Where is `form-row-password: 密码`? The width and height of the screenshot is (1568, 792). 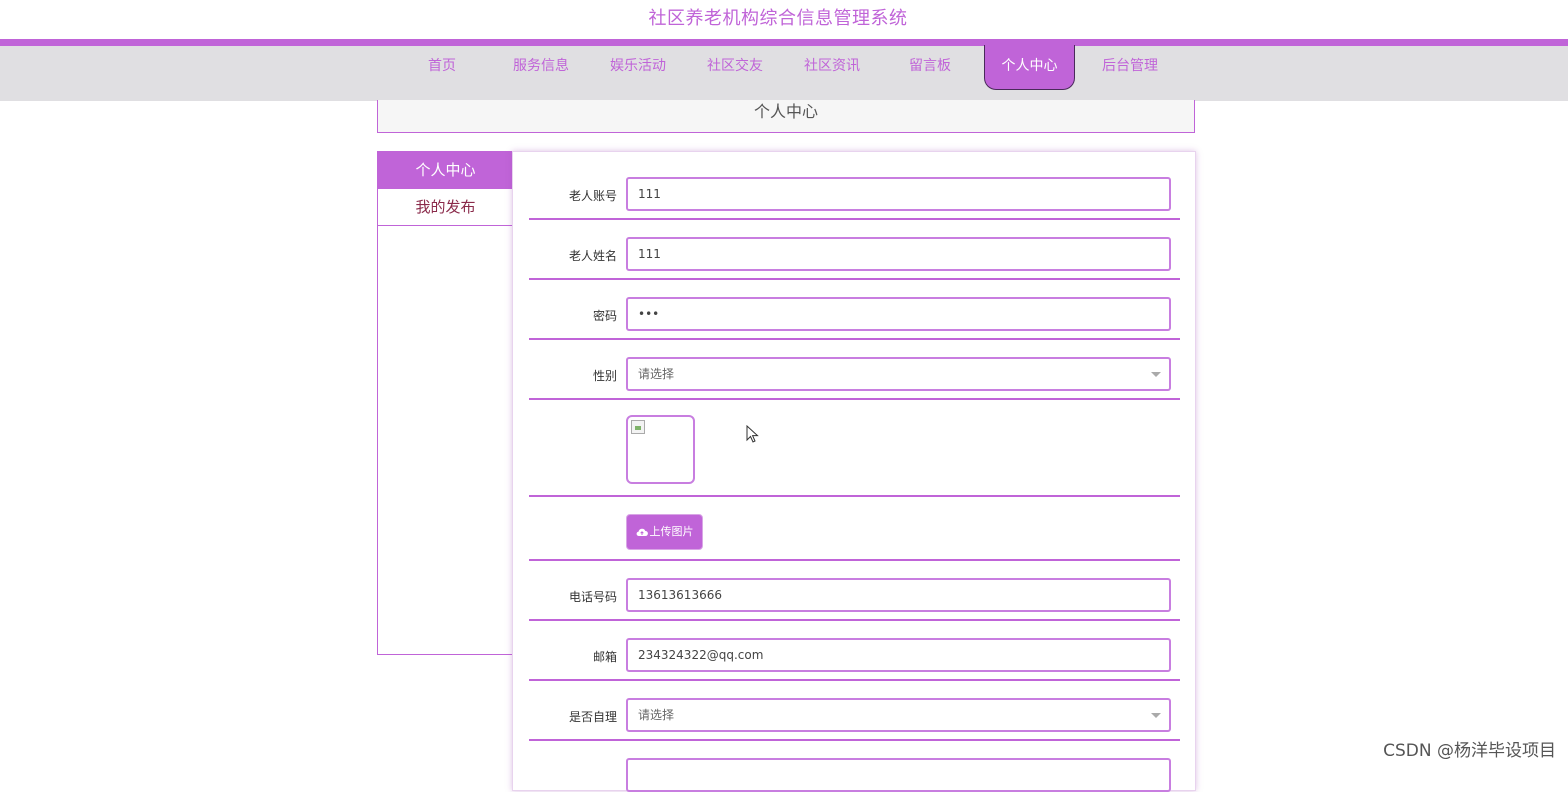
form-row-password: 密码 is located at coordinates (854, 310).